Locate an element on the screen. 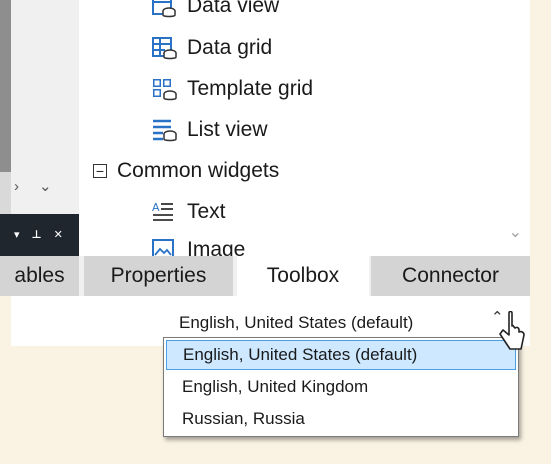 The width and height of the screenshot is (551, 464). tab-variables: ables is located at coordinates (39, 276).